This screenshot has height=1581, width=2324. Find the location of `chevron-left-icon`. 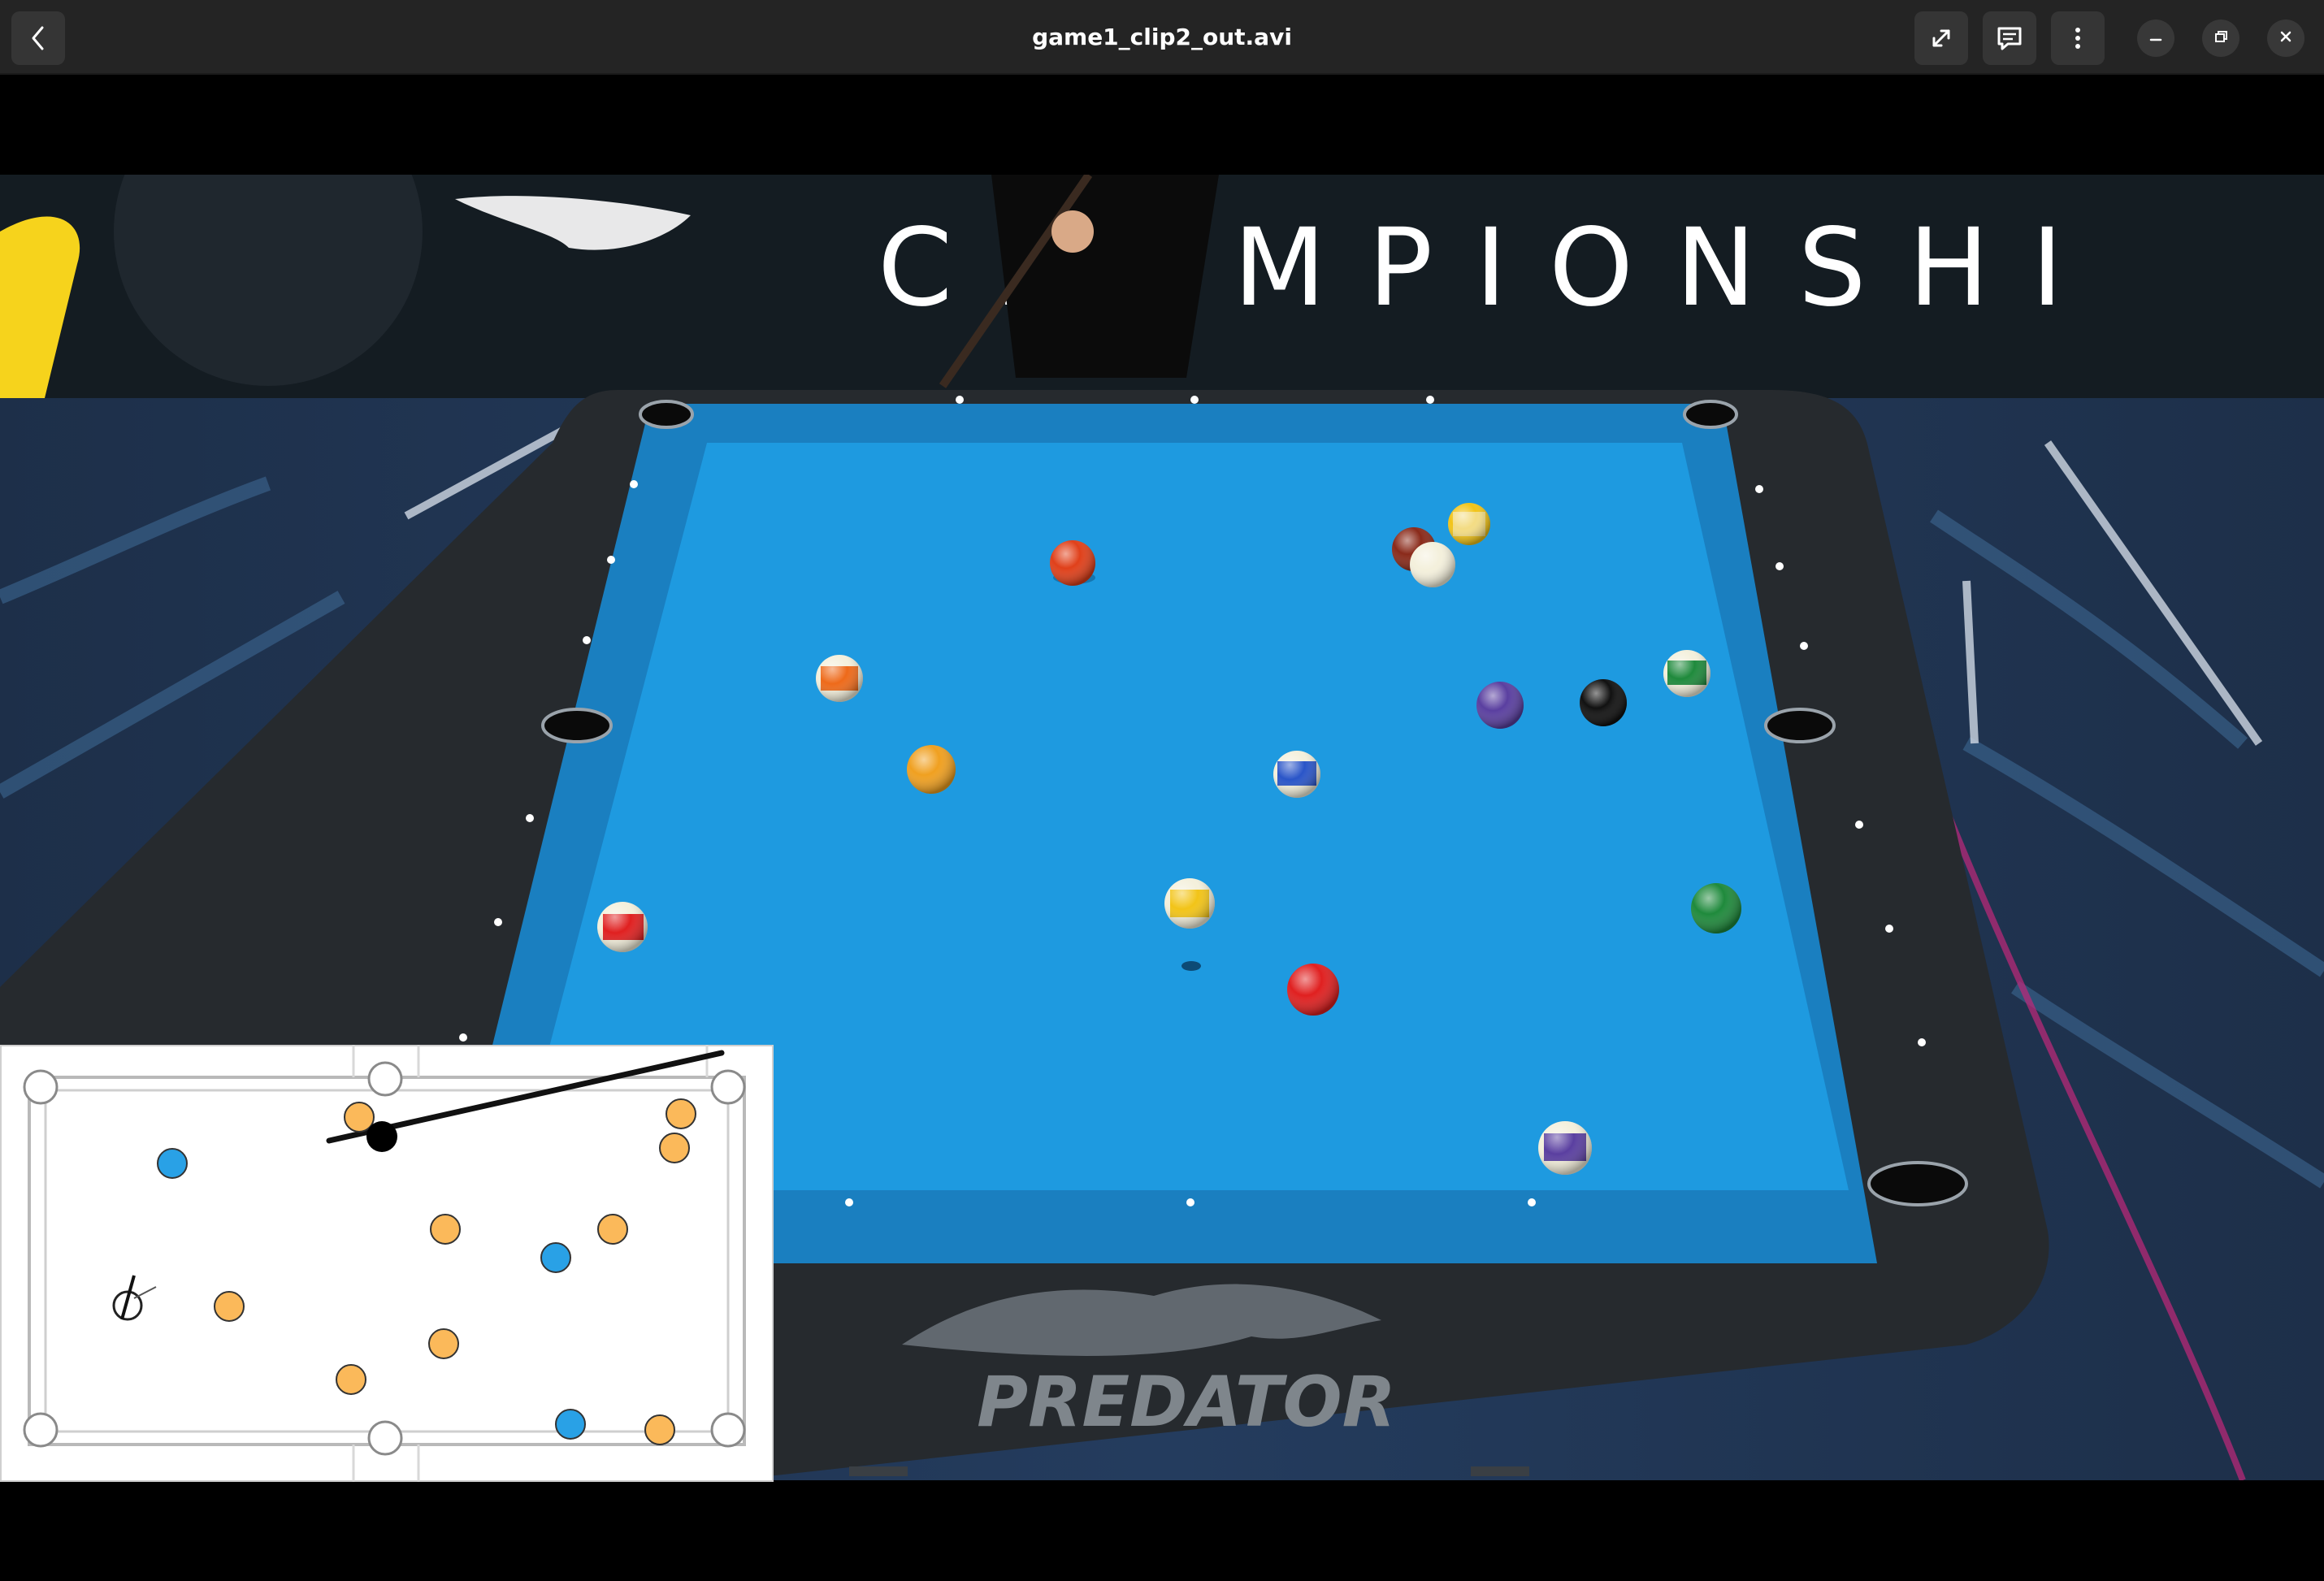

chevron-left-icon is located at coordinates (38, 38).